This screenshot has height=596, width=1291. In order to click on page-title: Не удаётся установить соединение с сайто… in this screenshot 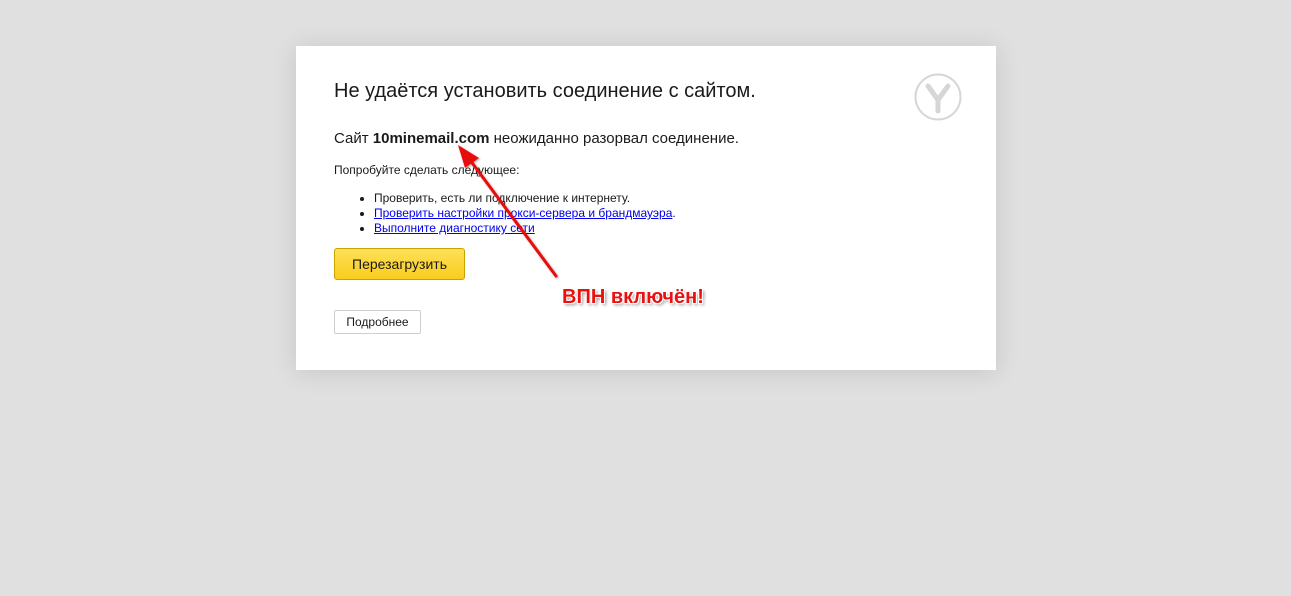, I will do `click(545, 91)`.